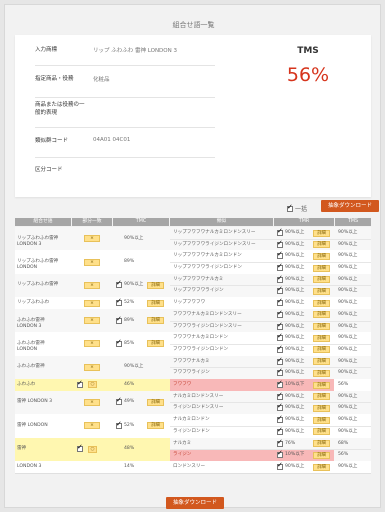 The width and height of the screenshot is (385, 512). I want to click on sub-row-divider, so click(270, 344).